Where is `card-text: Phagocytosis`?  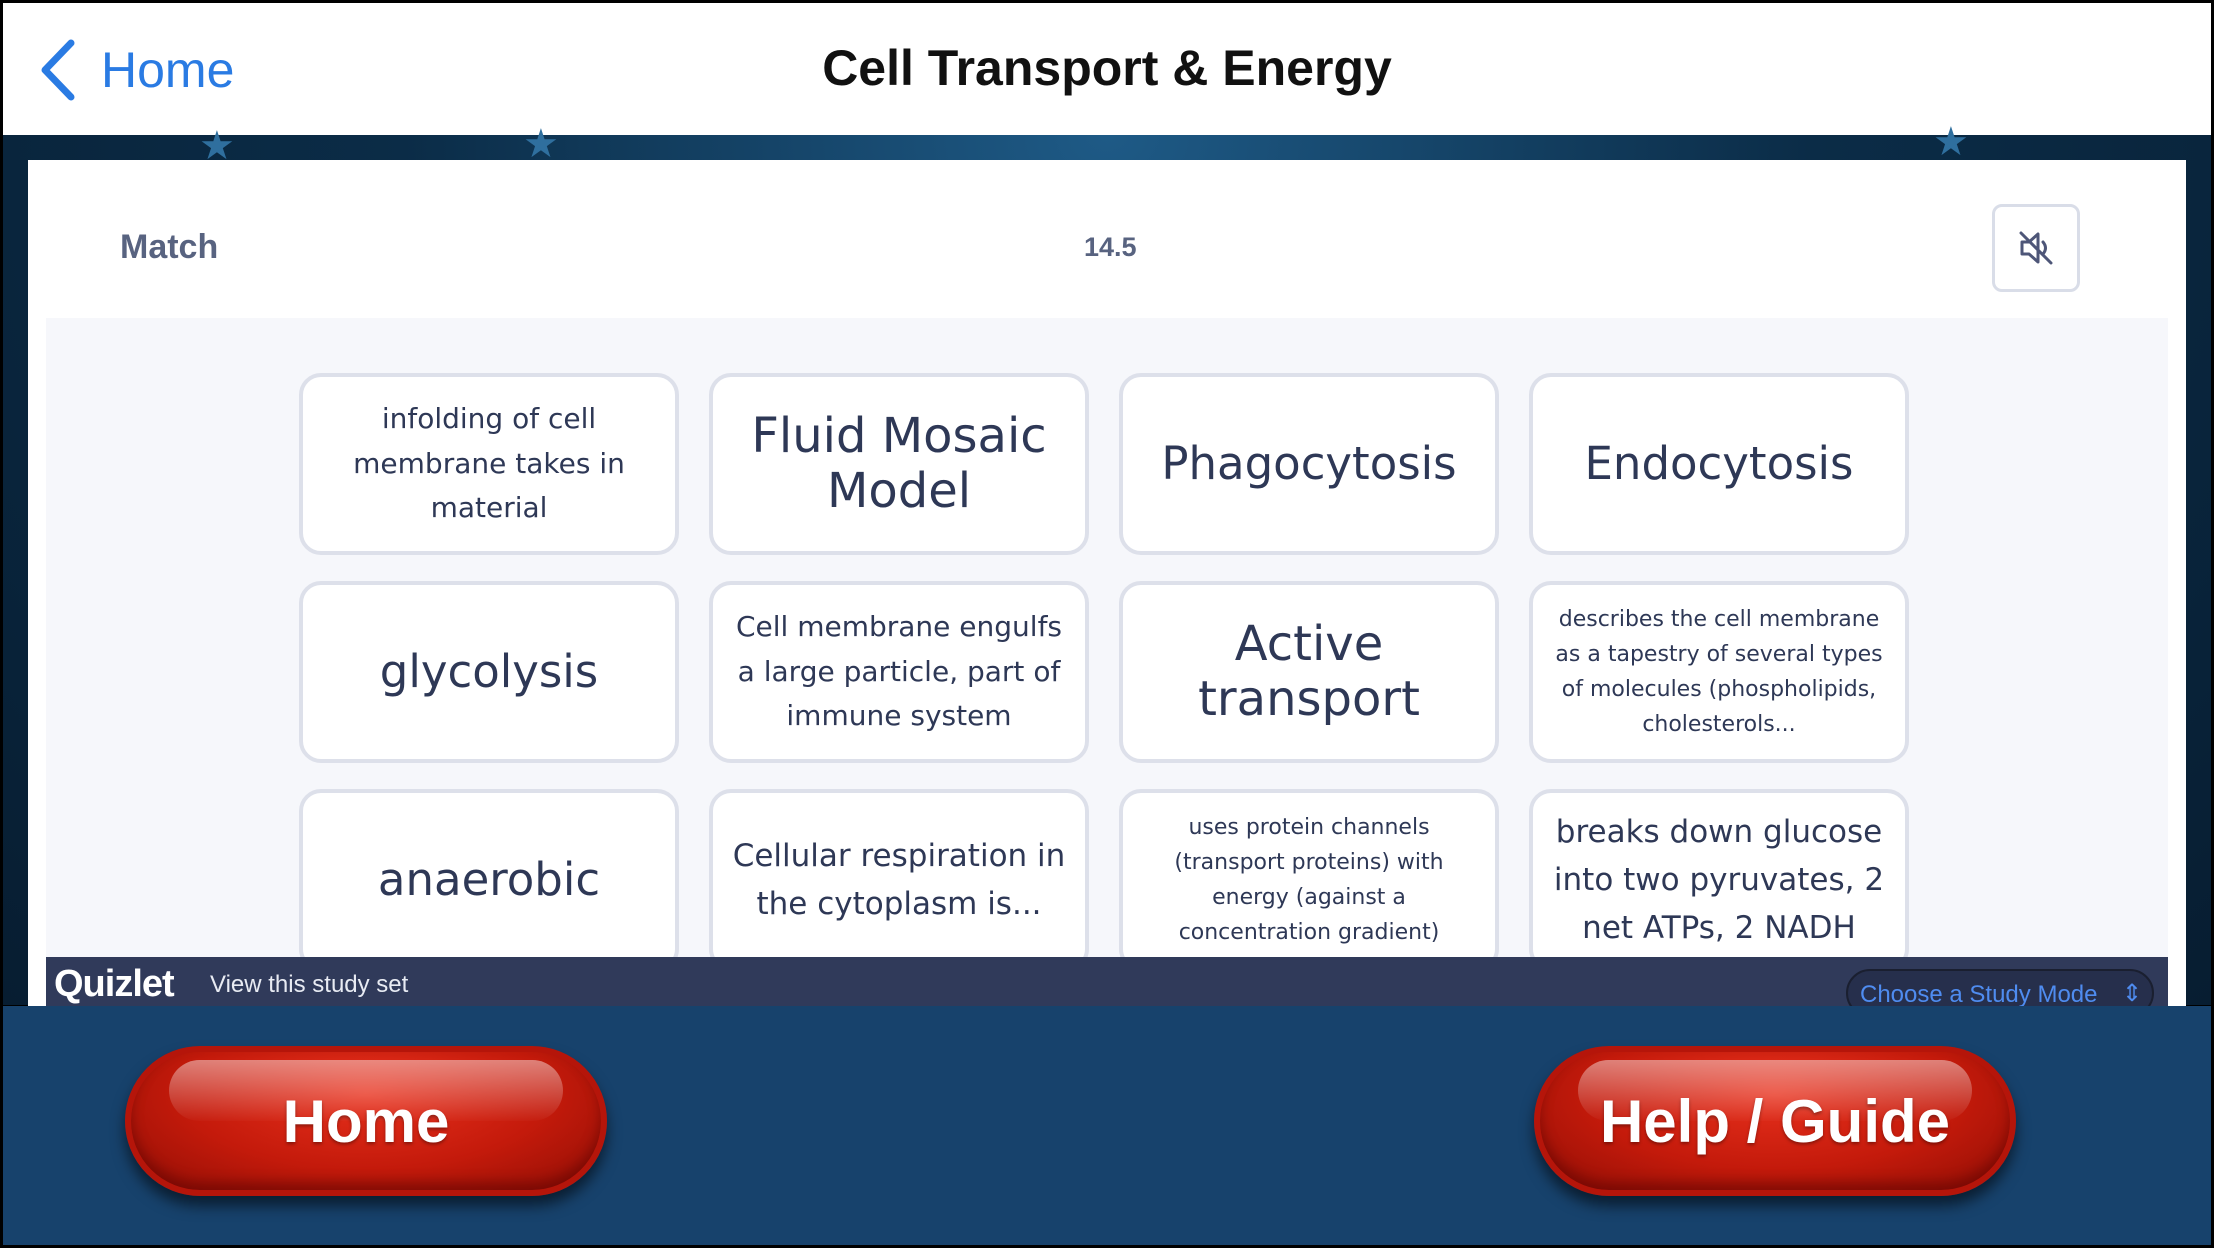
card-text: Phagocytosis is located at coordinates (1309, 463).